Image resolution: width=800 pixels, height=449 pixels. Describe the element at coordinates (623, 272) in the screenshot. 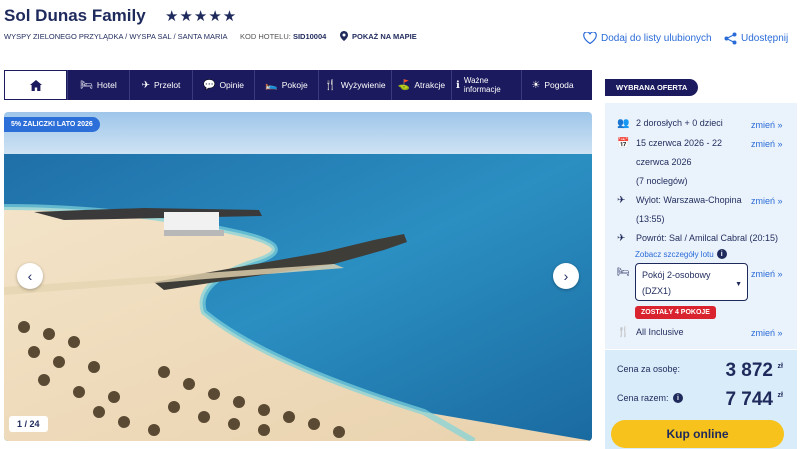

I see `bed-icon: 🛏` at that location.